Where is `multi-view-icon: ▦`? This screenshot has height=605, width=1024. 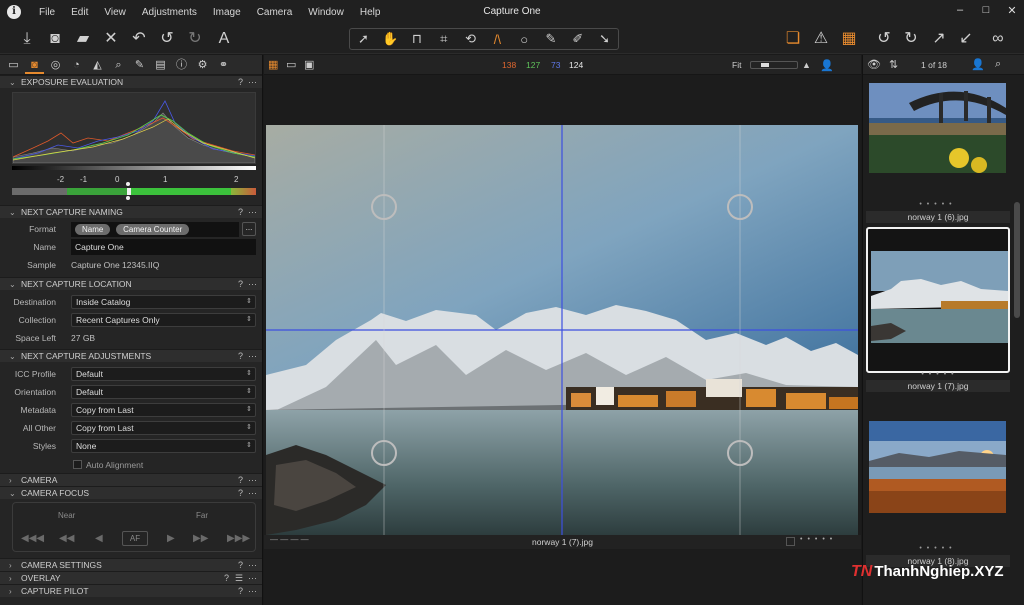
multi-view-icon: ▦ is located at coordinates (273, 64).